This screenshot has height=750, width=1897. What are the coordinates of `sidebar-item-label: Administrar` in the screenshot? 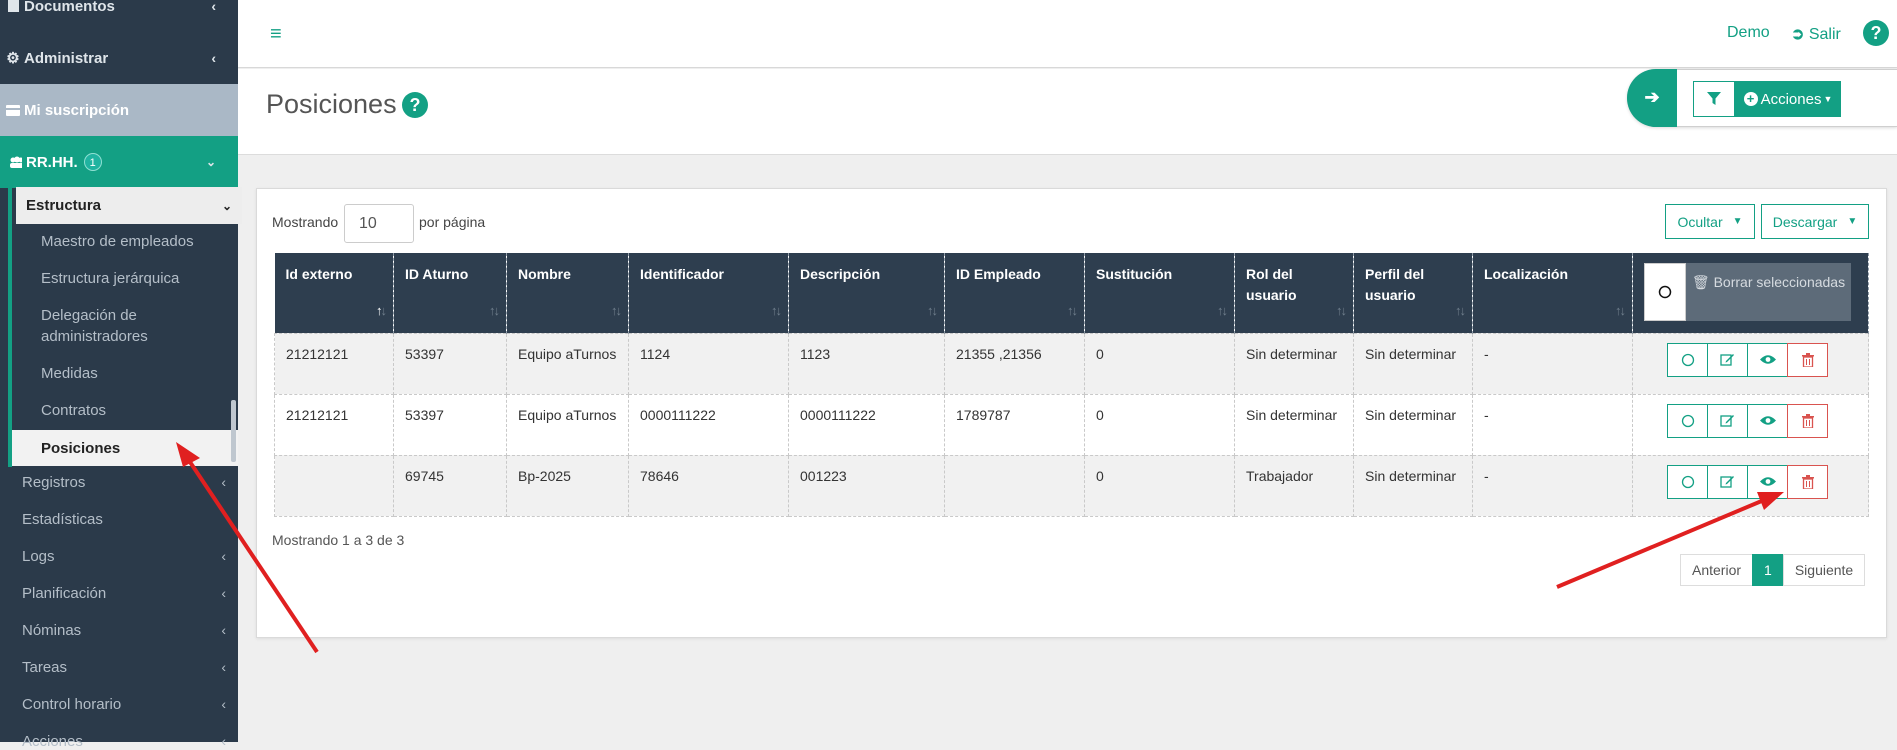 It's located at (66, 58).